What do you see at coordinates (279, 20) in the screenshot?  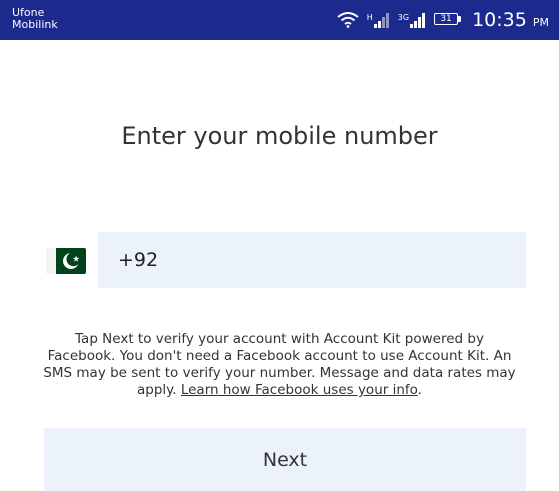 I see `status-bar: Ufone Mobilink H 3G 31 10:35 PM` at bounding box center [279, 20].